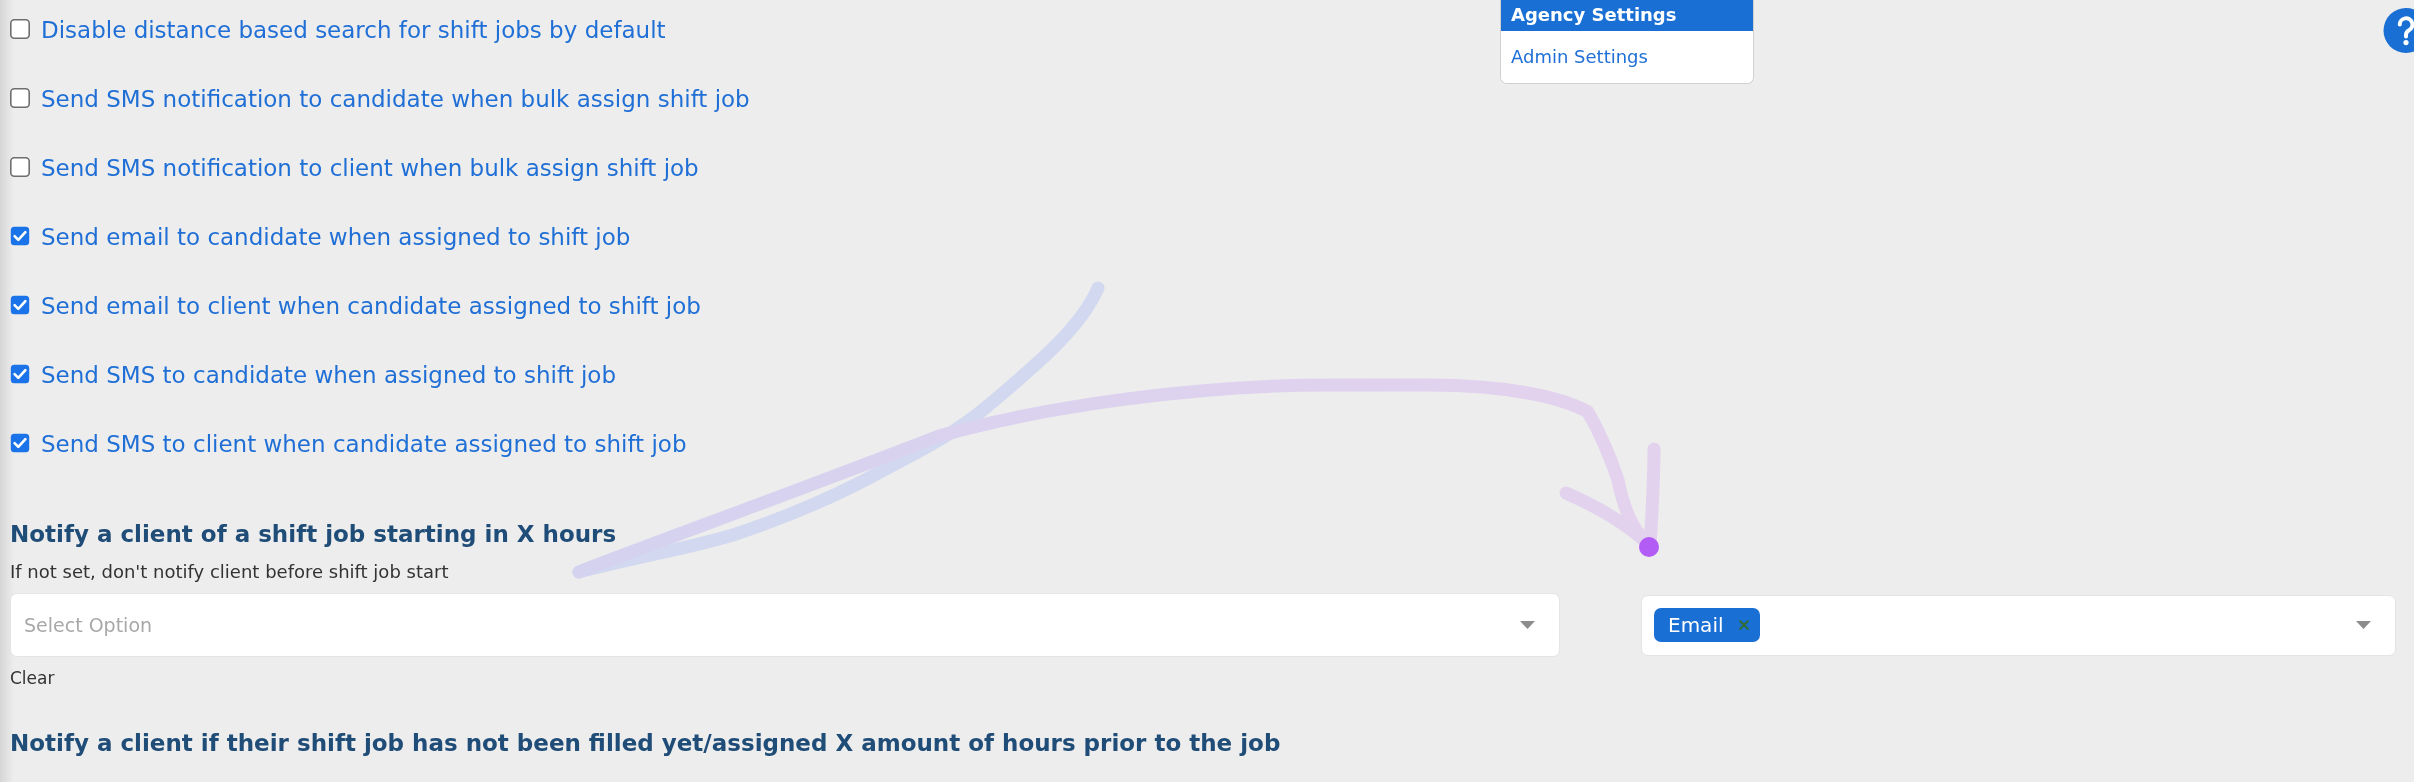  I want to click on option-label: Send SMS to client when candidate assigned to shift job, so click(364, 444).